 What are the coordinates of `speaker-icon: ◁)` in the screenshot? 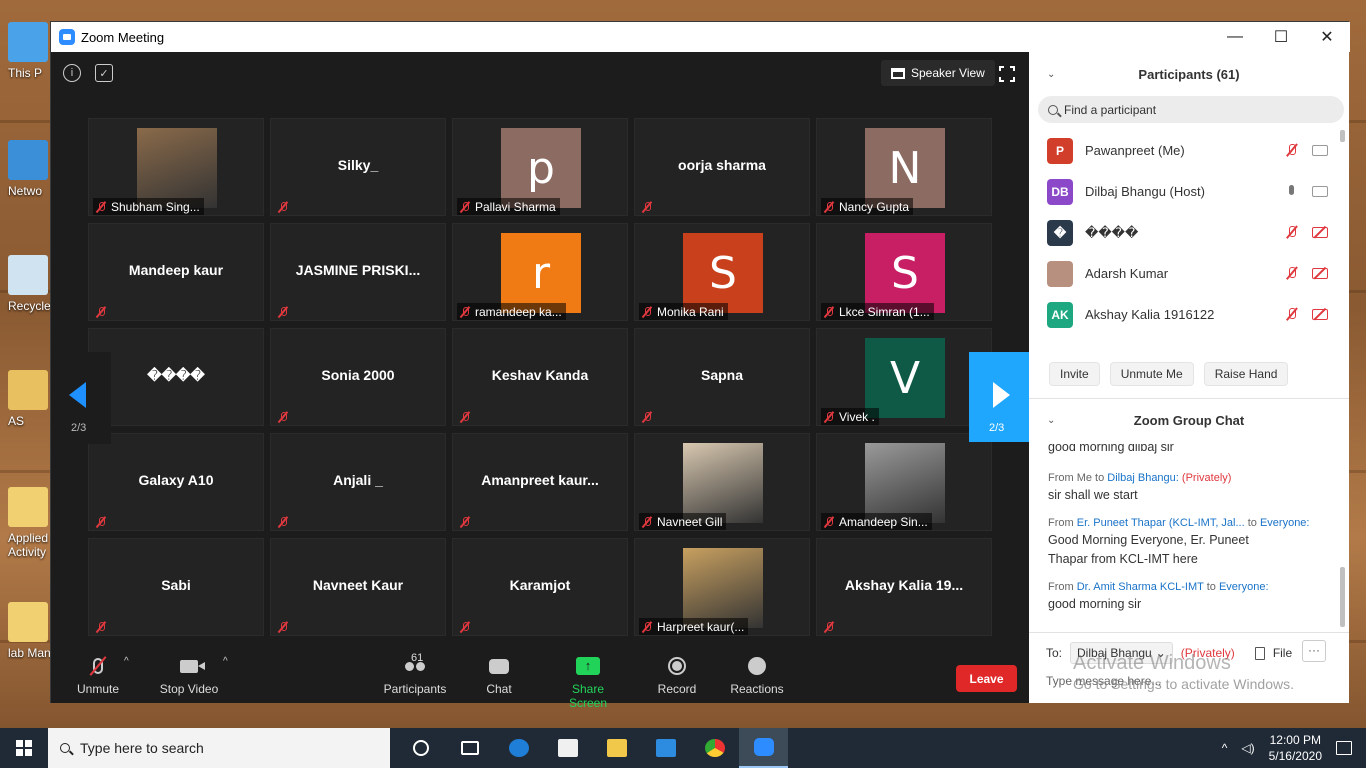 It's located at (1247, 748).